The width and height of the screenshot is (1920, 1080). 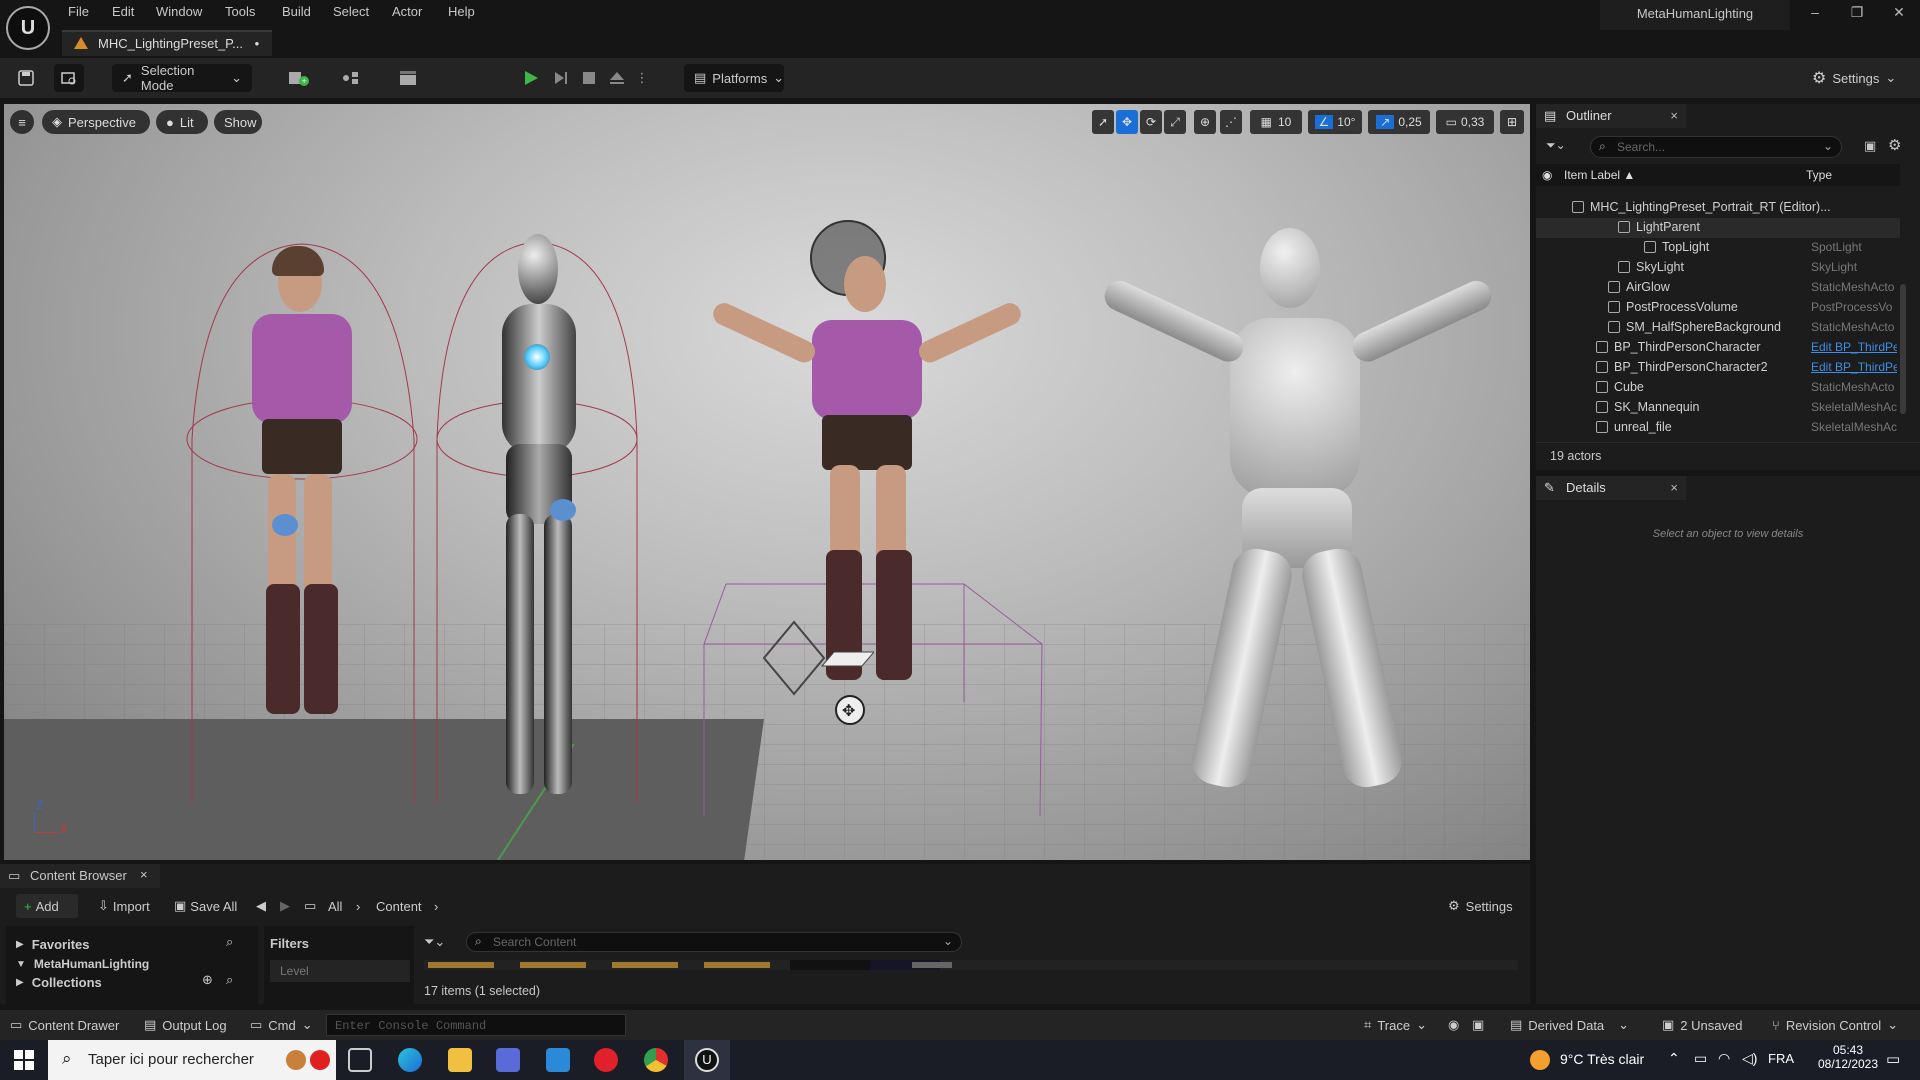 I want to click on restore-button: ❐, so click(x=1857, y=15).